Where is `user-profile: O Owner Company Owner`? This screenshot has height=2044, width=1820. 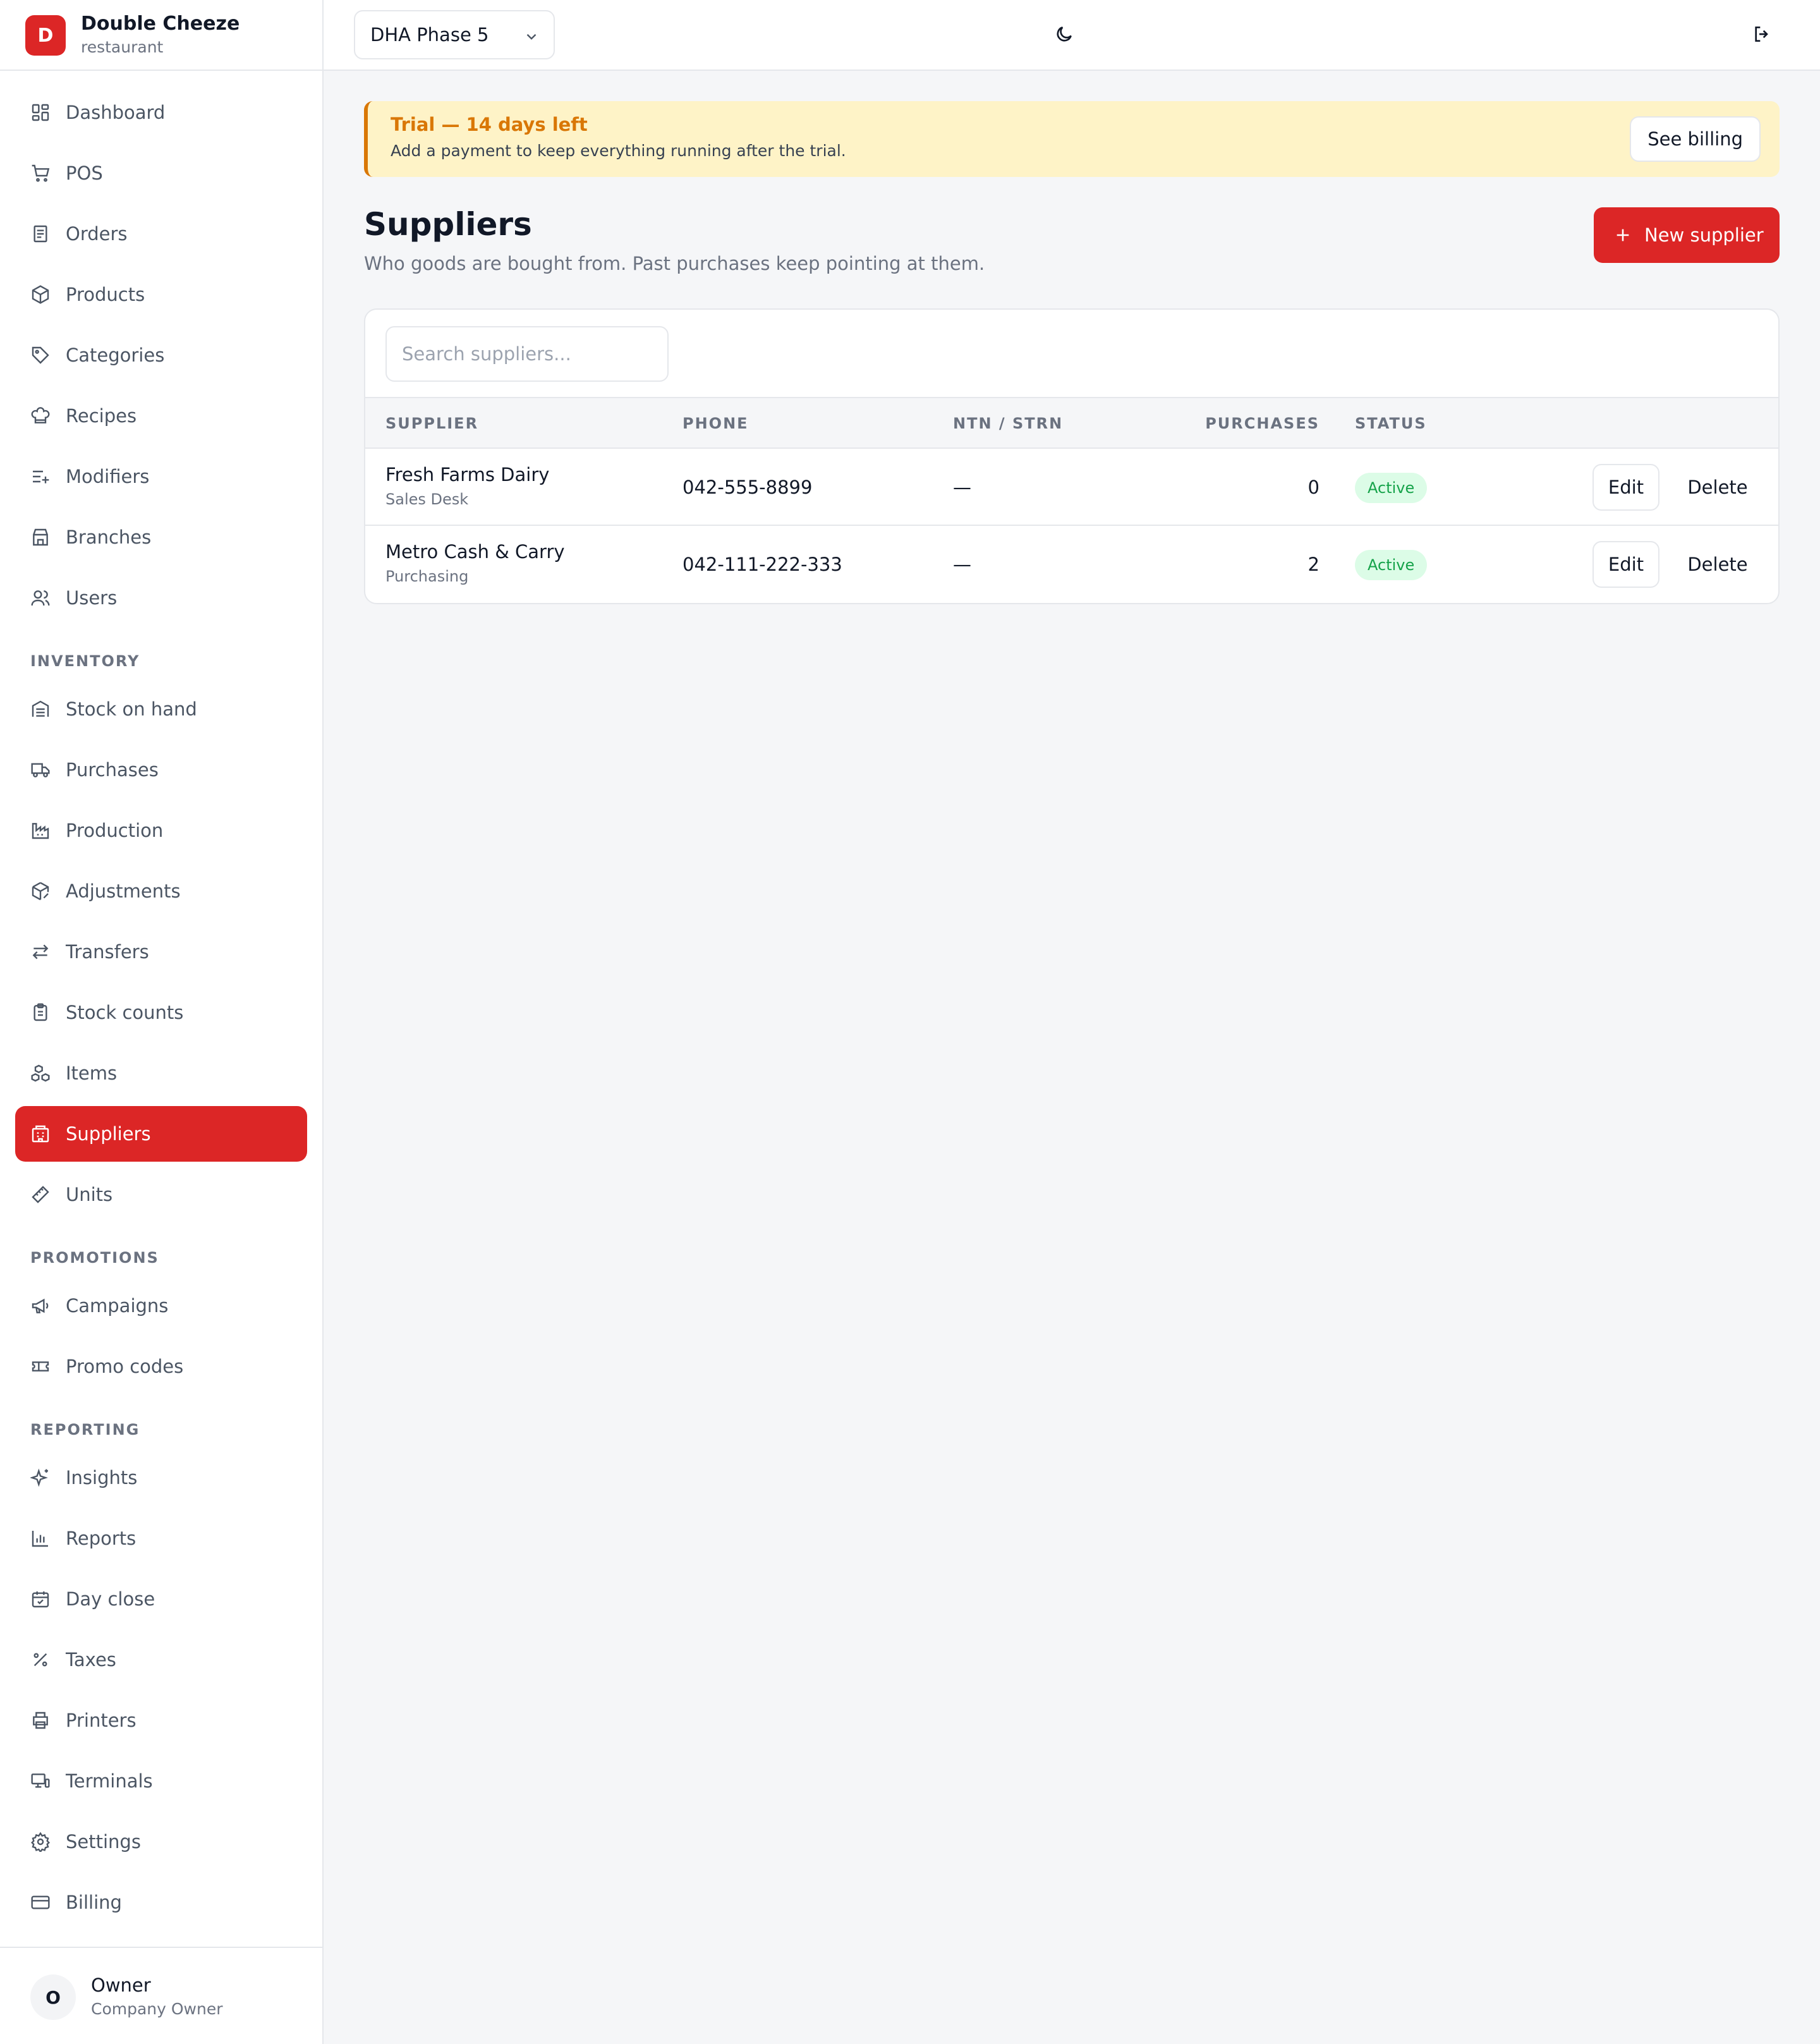
user-profile: O Owner Company Owner is located at coordinates (161, 1996).